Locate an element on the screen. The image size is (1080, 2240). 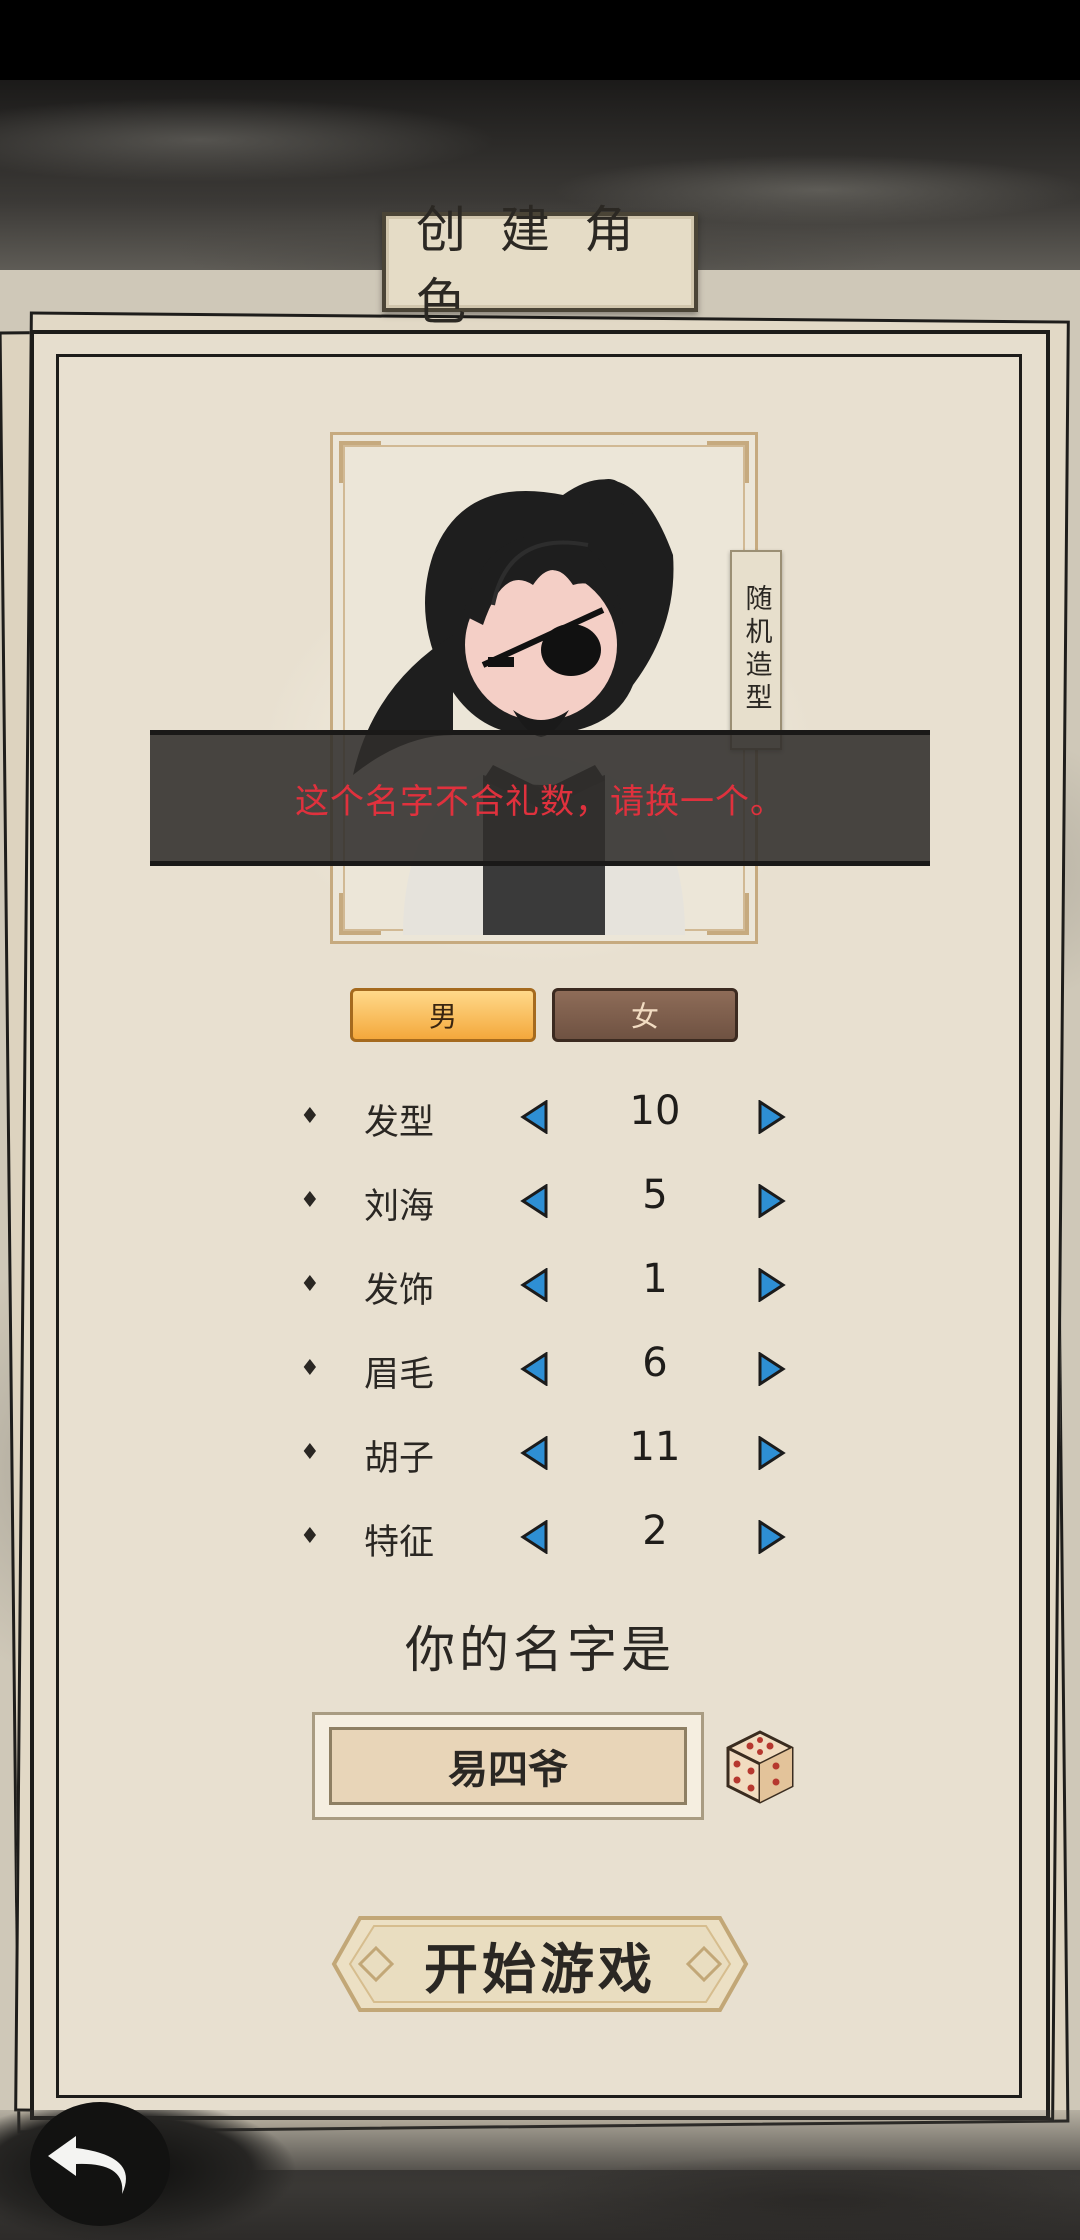
toast-message: 这个名字不合礼数，请换一个。 is located at coordinates (540, 801).